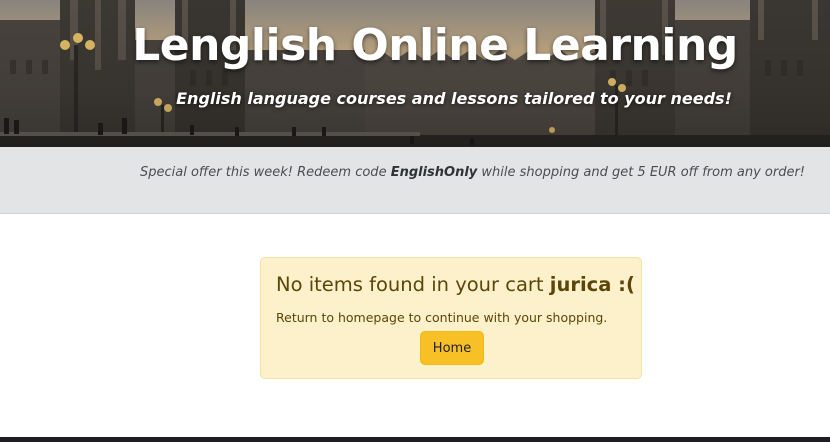  What do you see at coordinates (452, 348) in the screenshot?
I see `home-button: Home` at bounding box center [452, 348].